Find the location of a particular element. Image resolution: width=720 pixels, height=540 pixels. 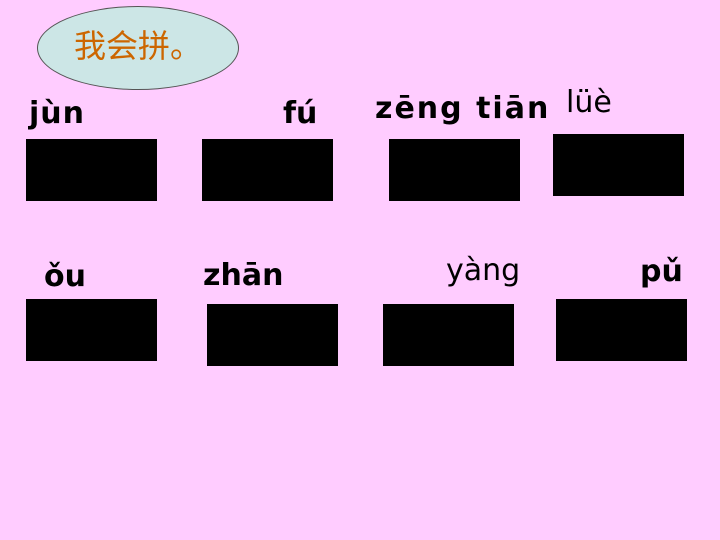

answer-box-yang is located at coordinates (448, 335).